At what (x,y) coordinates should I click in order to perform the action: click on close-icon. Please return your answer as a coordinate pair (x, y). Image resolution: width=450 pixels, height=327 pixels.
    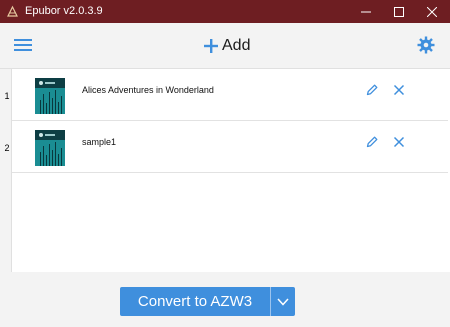
    Looking at the image, I should click on (431, 11).